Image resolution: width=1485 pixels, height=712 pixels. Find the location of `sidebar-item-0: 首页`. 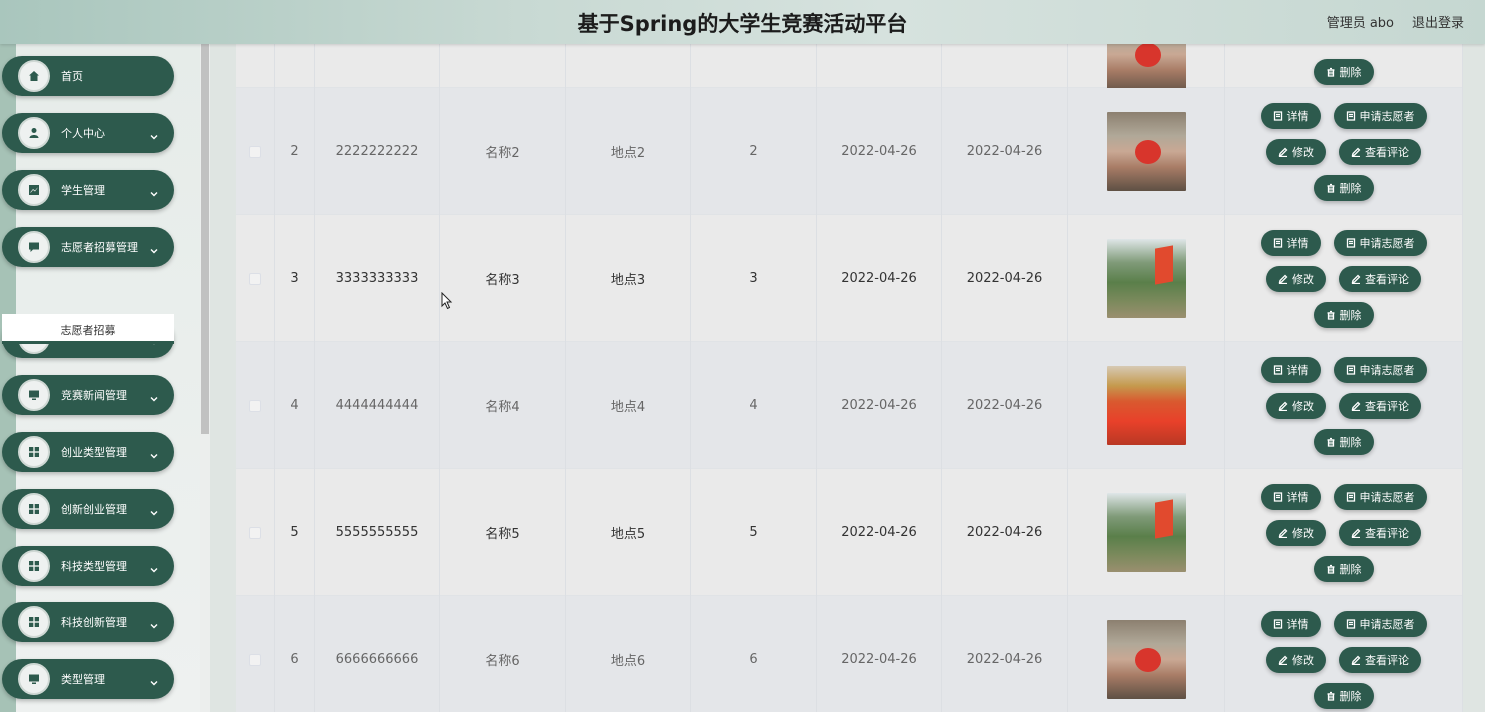

sidebar-item-0: 首页 is located at coordinates (88, 76).